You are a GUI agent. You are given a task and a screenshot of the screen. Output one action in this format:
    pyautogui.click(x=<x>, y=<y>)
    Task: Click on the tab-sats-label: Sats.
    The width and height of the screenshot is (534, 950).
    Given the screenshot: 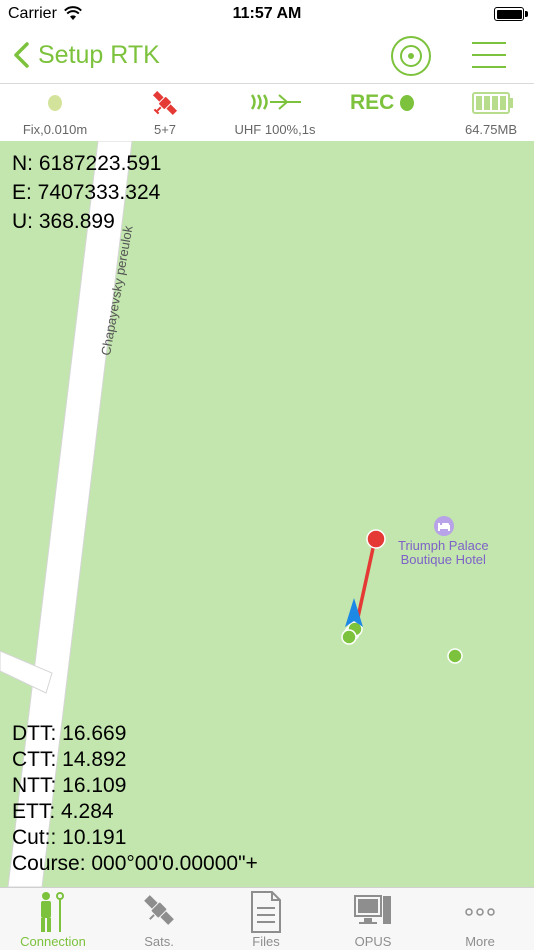 What is the action you would take?
    pyautogui.click(x=159, y=941)
    